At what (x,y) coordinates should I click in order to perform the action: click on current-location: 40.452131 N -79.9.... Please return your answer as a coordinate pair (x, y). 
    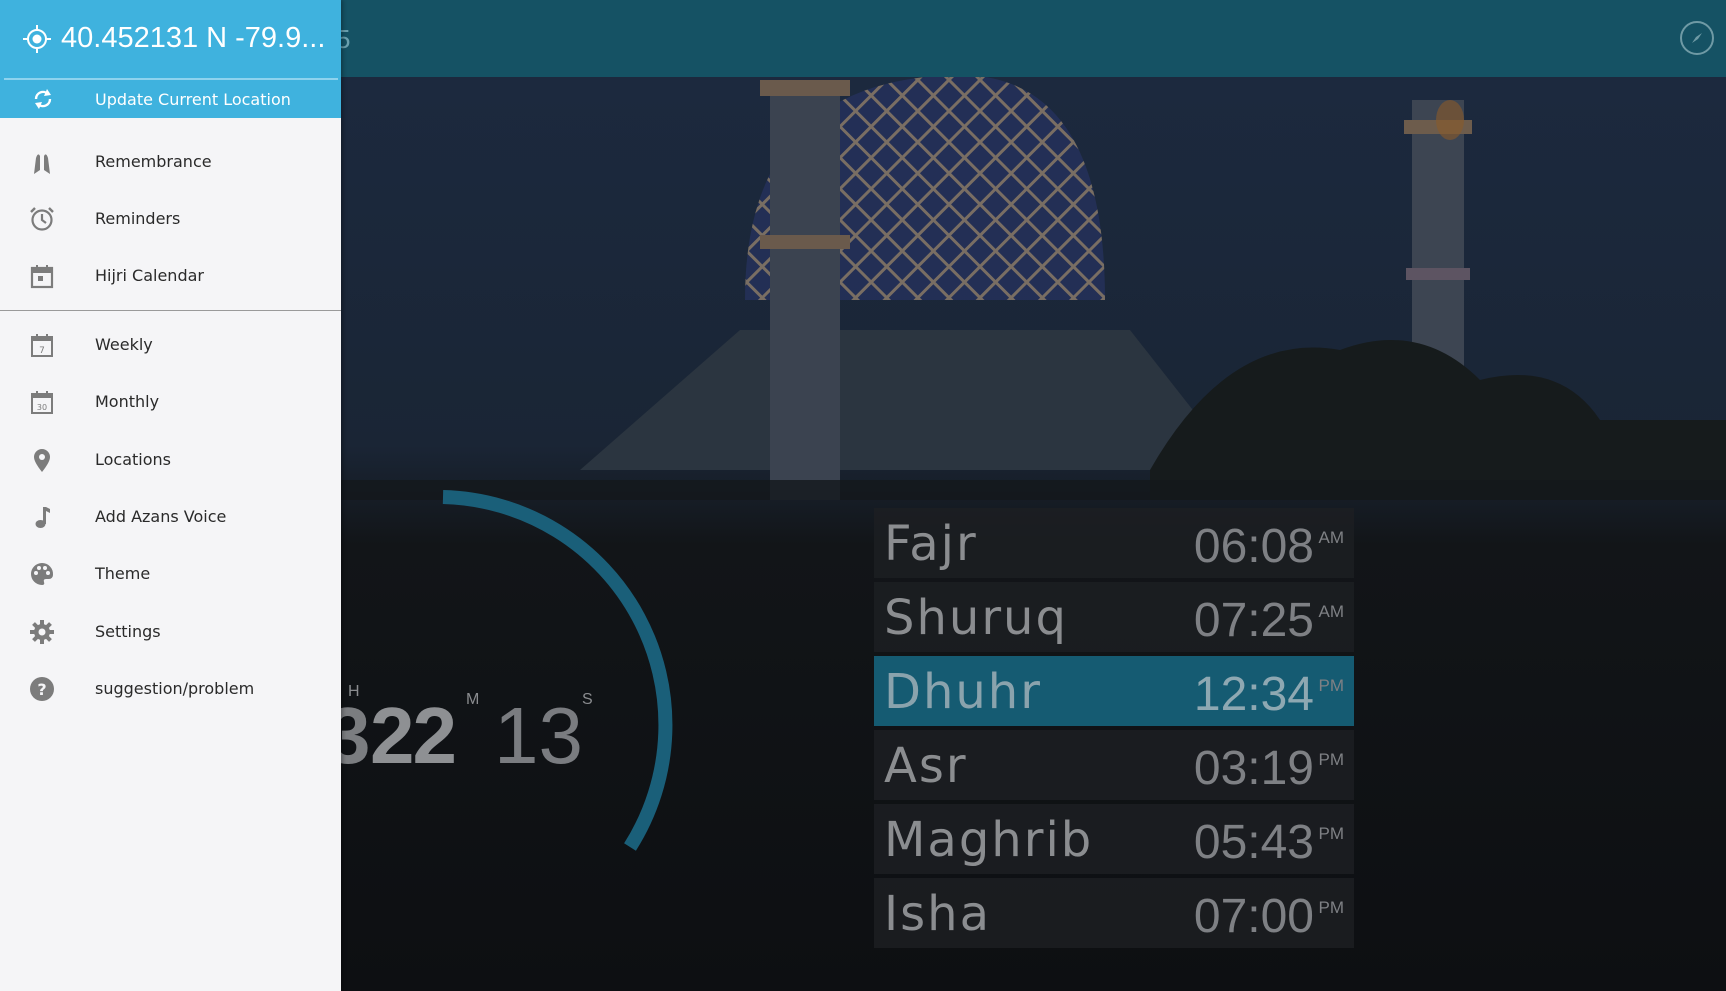
    Looking at the image, I should click on (170, 39).